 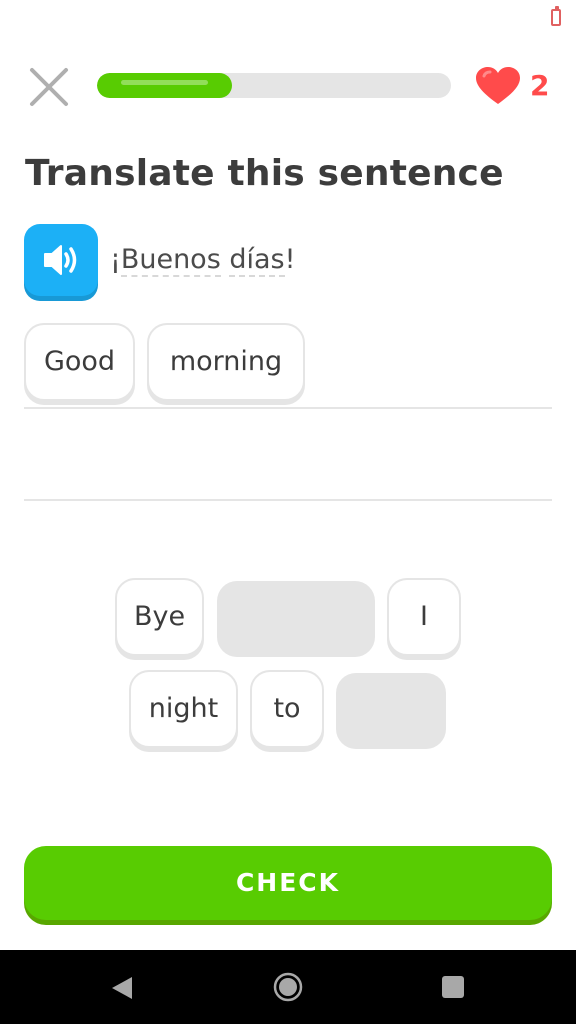 I want to click on close-icon, so click(x=49, y=87).